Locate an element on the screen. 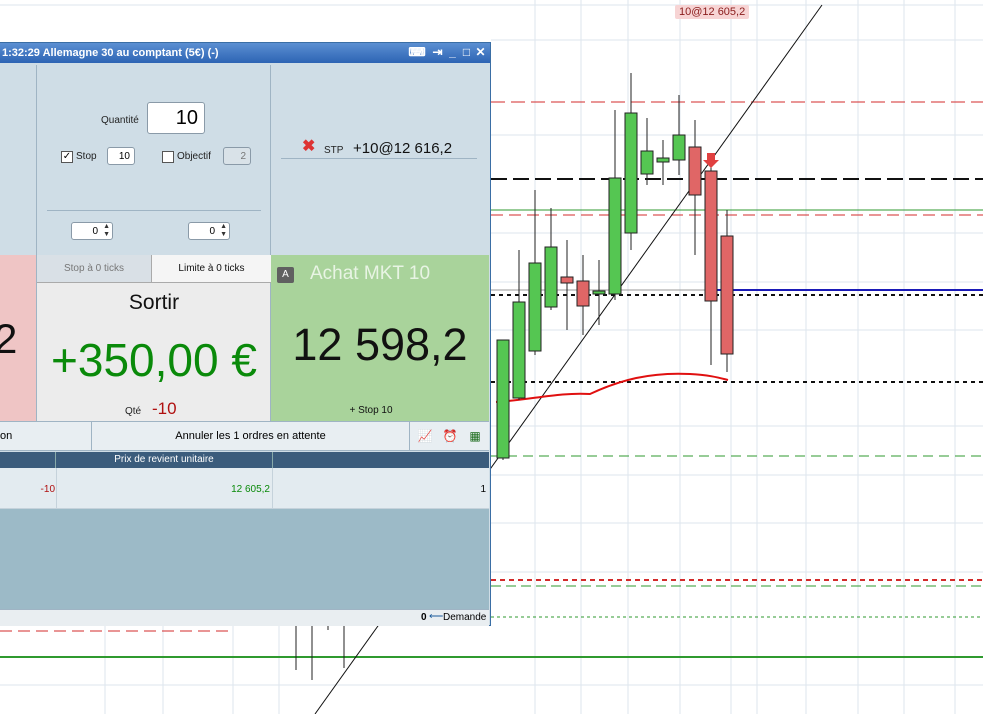  hotkey-badge: A is located at coordinates (285, 275).